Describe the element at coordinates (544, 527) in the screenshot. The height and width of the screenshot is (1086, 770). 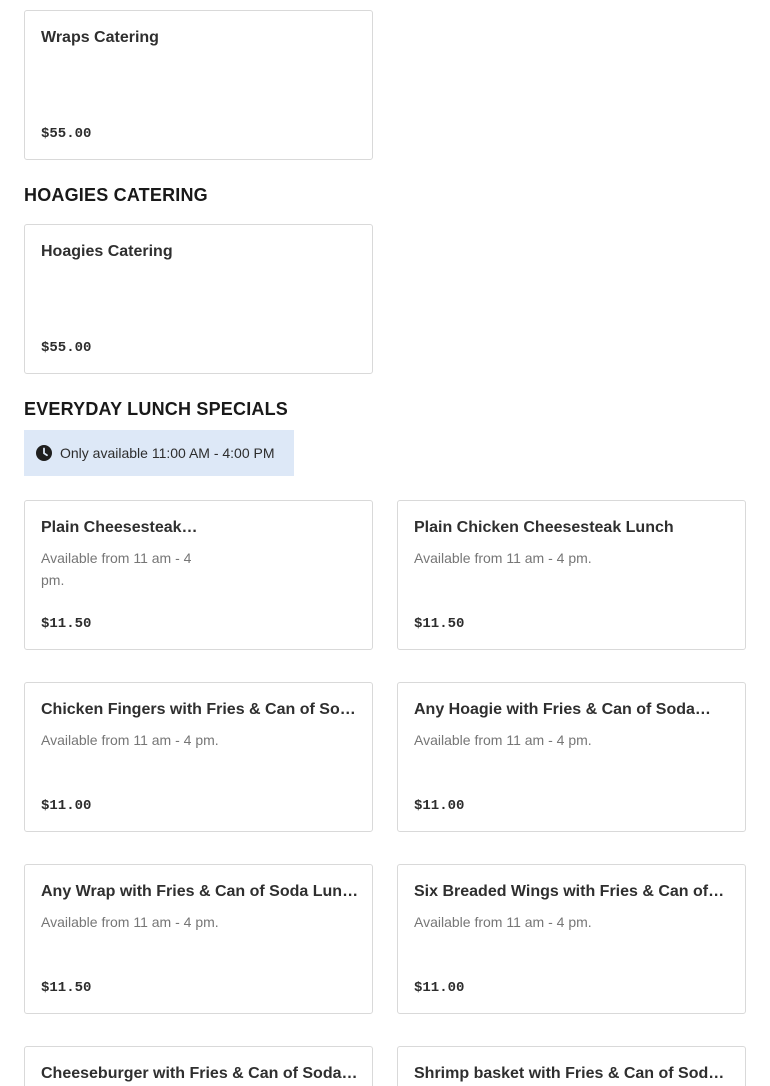
I see `menu-item-title: Plain Chicken Cheesesteak Lunch` at that location.